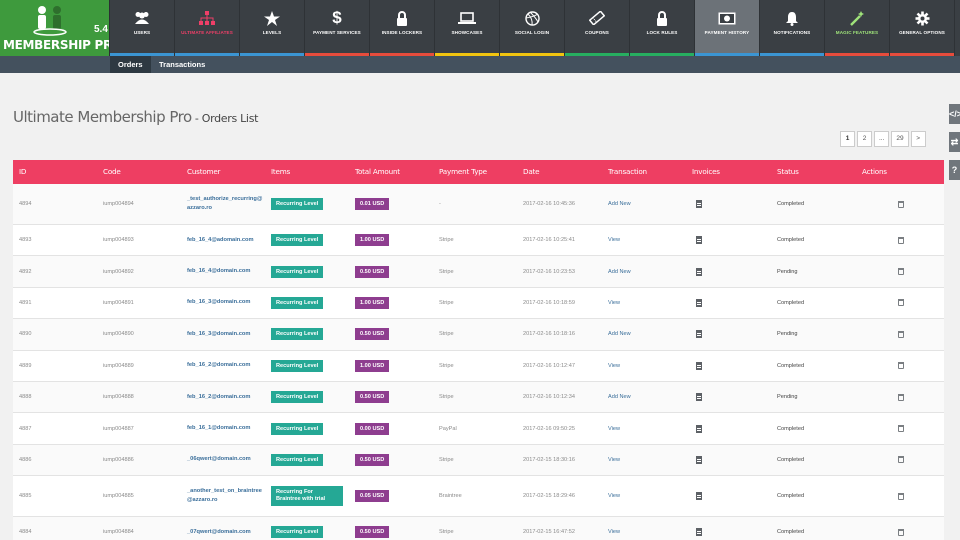  Describe the element at coordinates (55, 28) in the screenshot. I see `brand-logo-area: MEMBERSHIP PRO 5.4` at that location.